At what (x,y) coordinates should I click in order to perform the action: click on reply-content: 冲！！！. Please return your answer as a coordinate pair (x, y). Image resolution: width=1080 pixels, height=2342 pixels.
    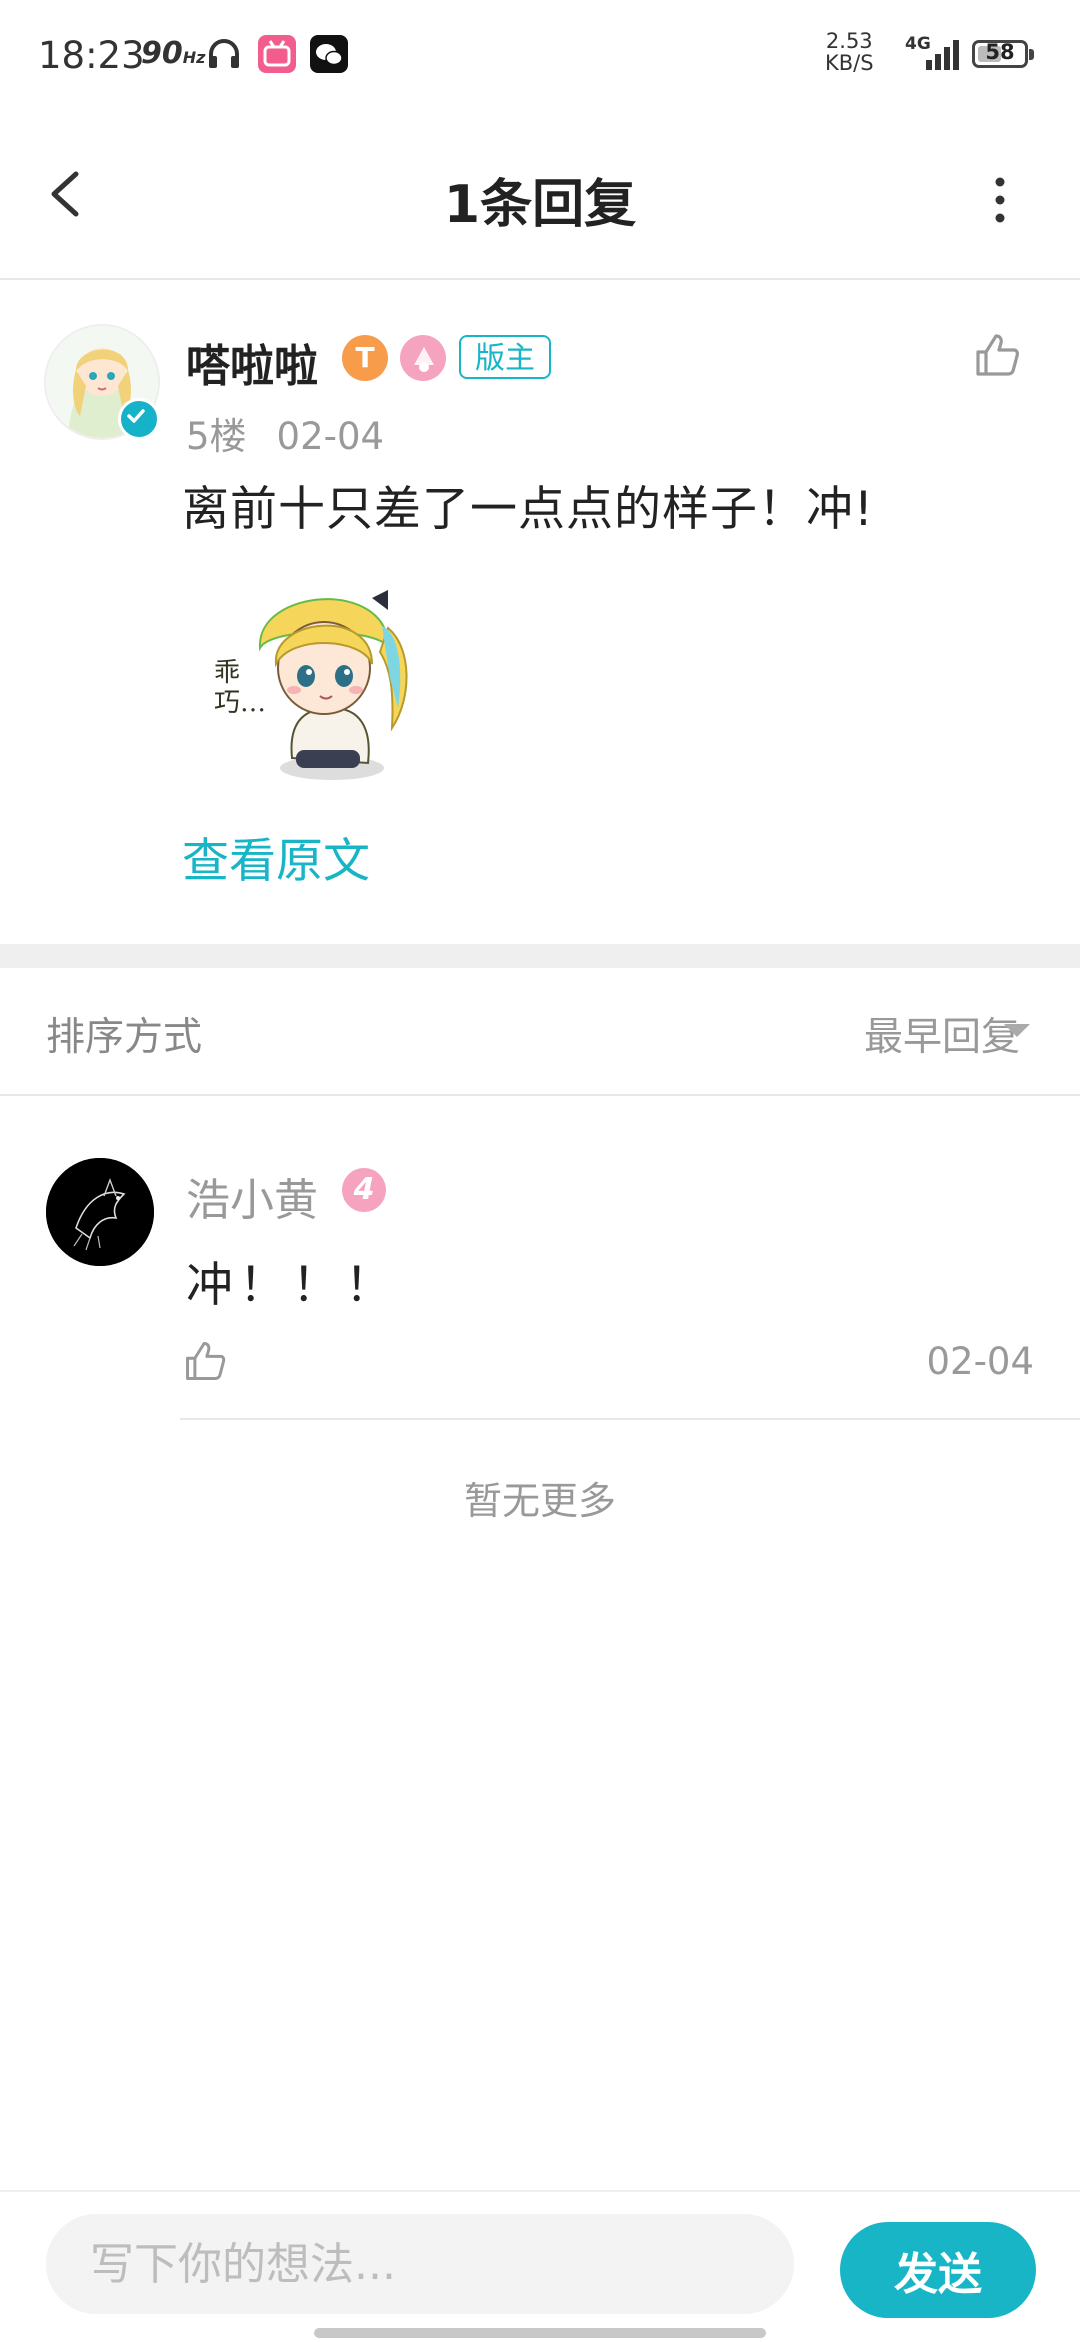
    Looking at the image, I should click on (292, 1285).